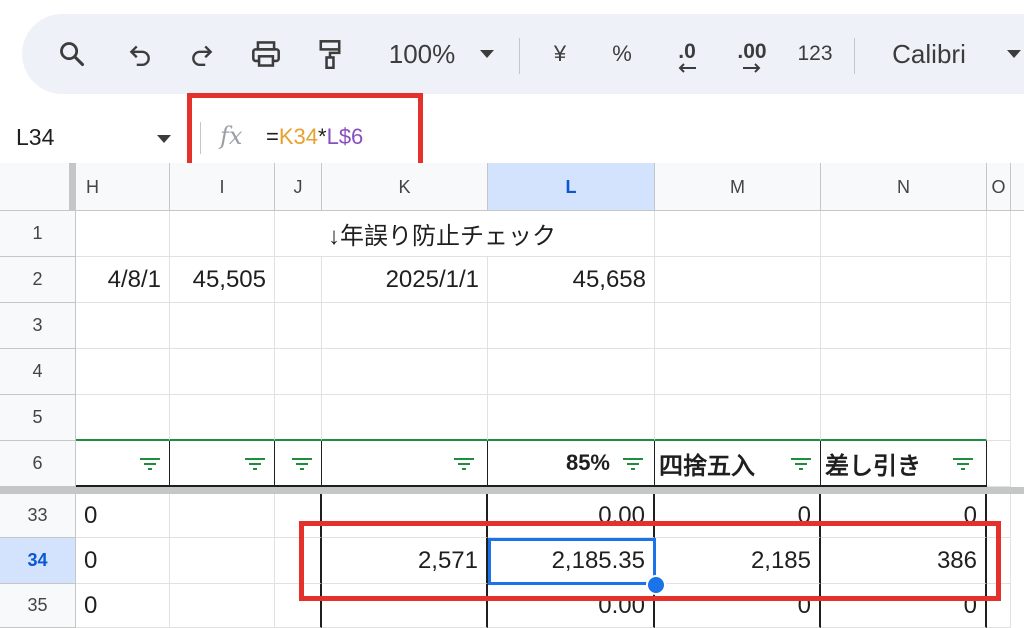 The height and width of the screenshot is (628, 1024). What do you see at coordinates (904, 464) in the screenshot?
I see `cell-n6: 差し引き` at bounding box center [904, 464].